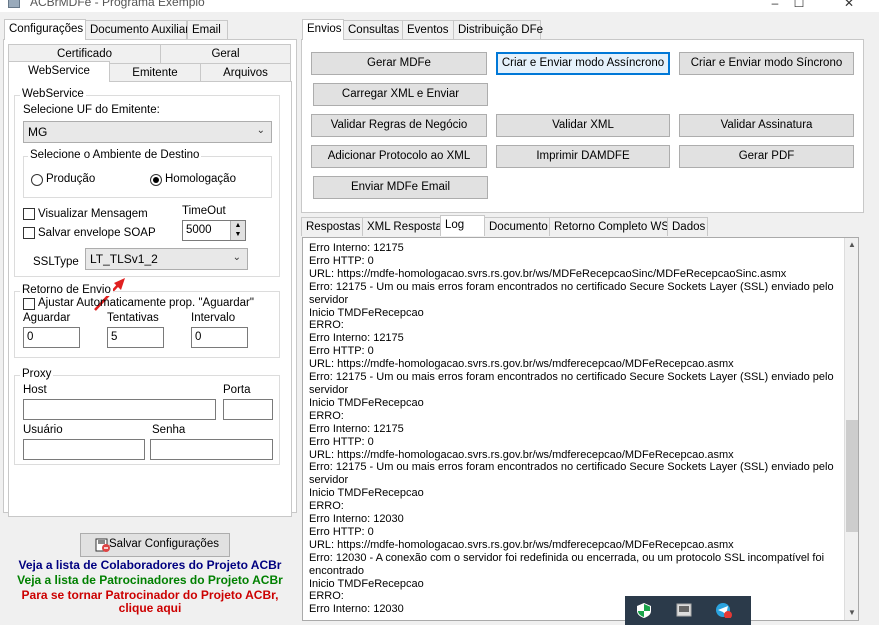 This screenshot has height=625, width=879. Describe the element at coordinates (245, 72) in the screenshot. I see `tab-arquivos: Arquivos` at that location.